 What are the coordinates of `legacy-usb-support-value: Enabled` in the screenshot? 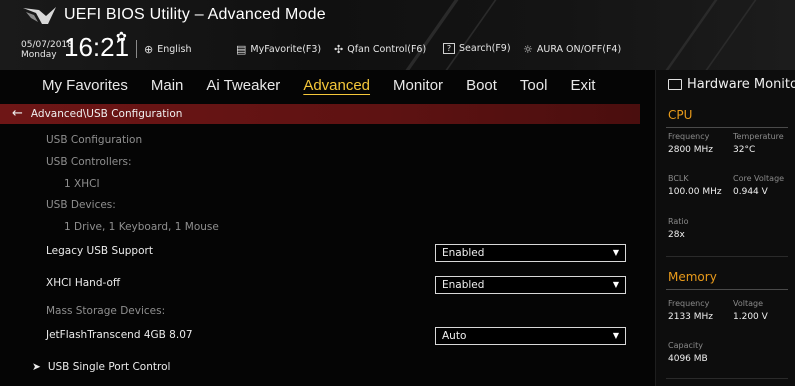 It's located at (463, 253).